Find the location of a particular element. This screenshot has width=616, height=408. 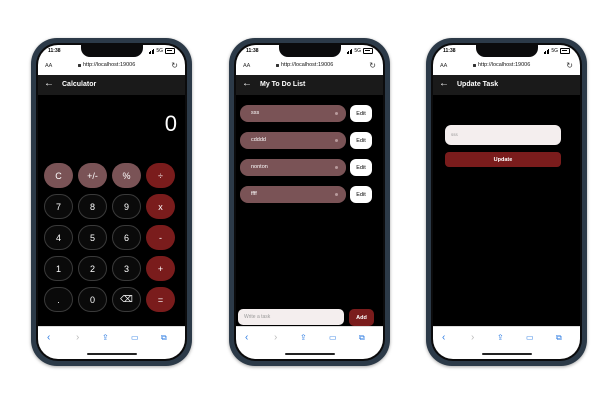

key-multiply: x is located at coordinates (160, 206).